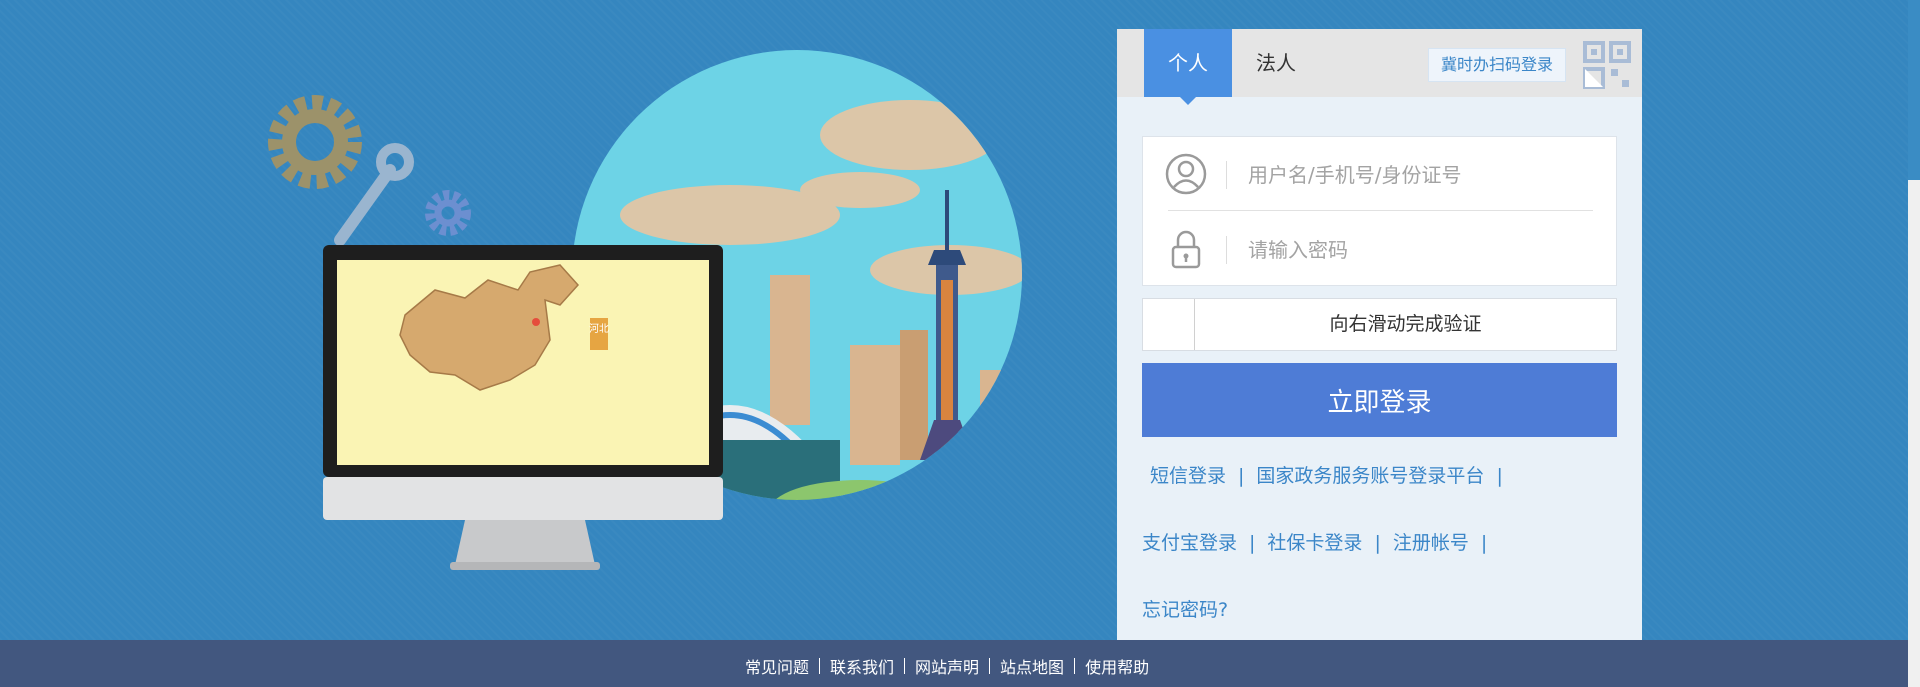 The height and width of the screenshot is (687, 1920). I want to click on password-row, so click(1379, 249).